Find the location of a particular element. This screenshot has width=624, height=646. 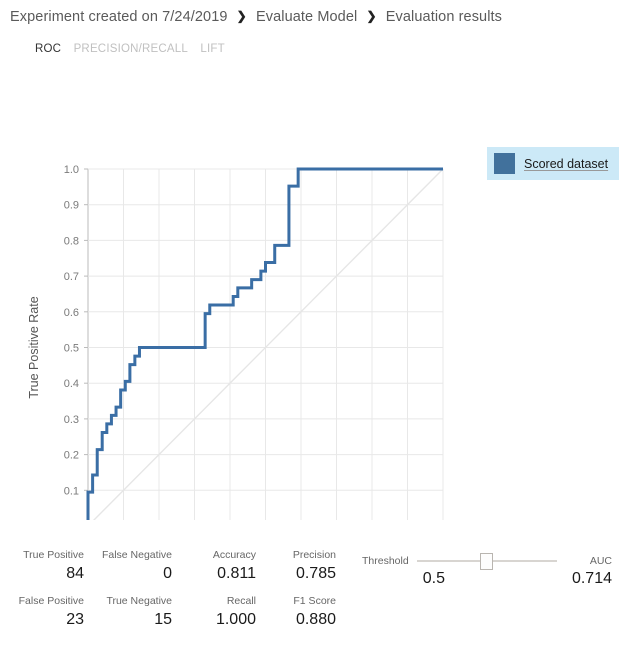

metric-label: False Negative is located at coordinates (136, 555).